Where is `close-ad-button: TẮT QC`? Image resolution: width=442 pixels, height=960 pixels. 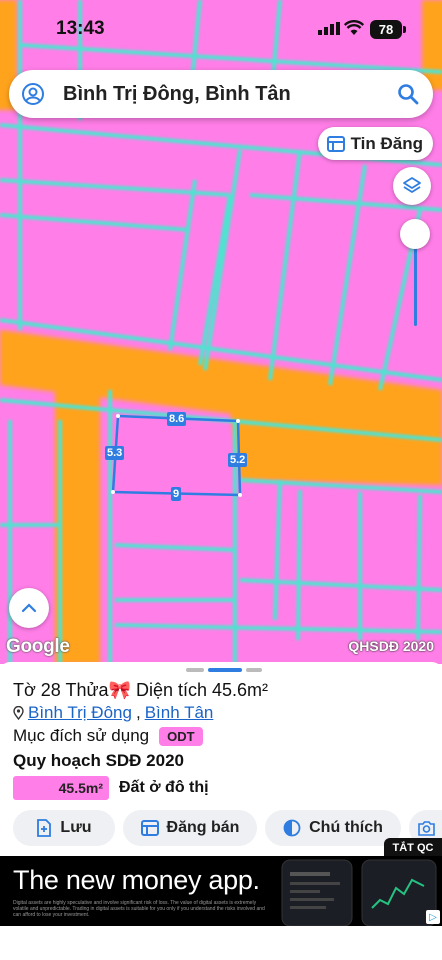
close-ad-button: TẮT QC is located at coordinates (413, 848).